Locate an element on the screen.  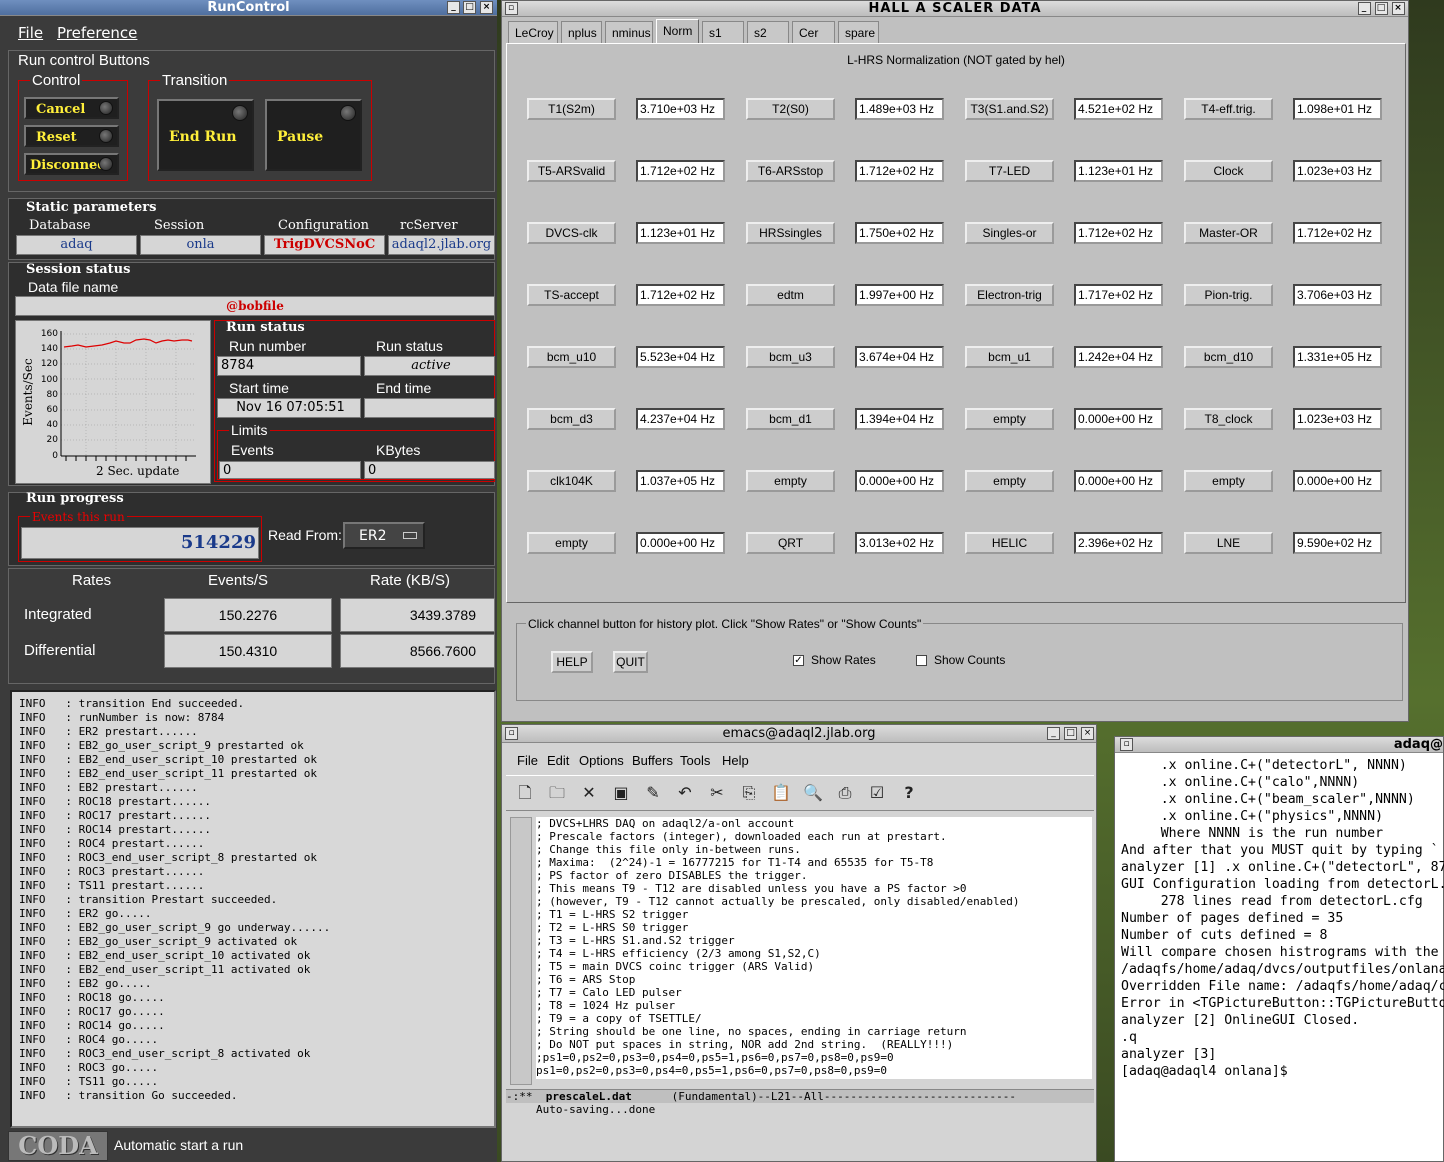
channel-rate-value: 1.750e+02 Hz is located at coordinates (899, 233).